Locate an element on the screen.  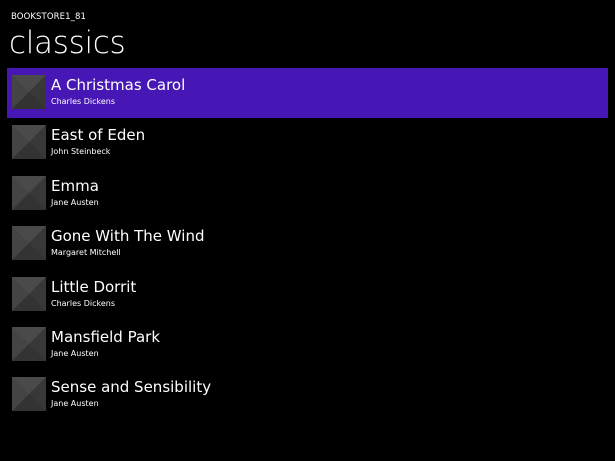
book-list-item: Gone With The Wind Margaret Mitchell is located at coordinates (307, 244).